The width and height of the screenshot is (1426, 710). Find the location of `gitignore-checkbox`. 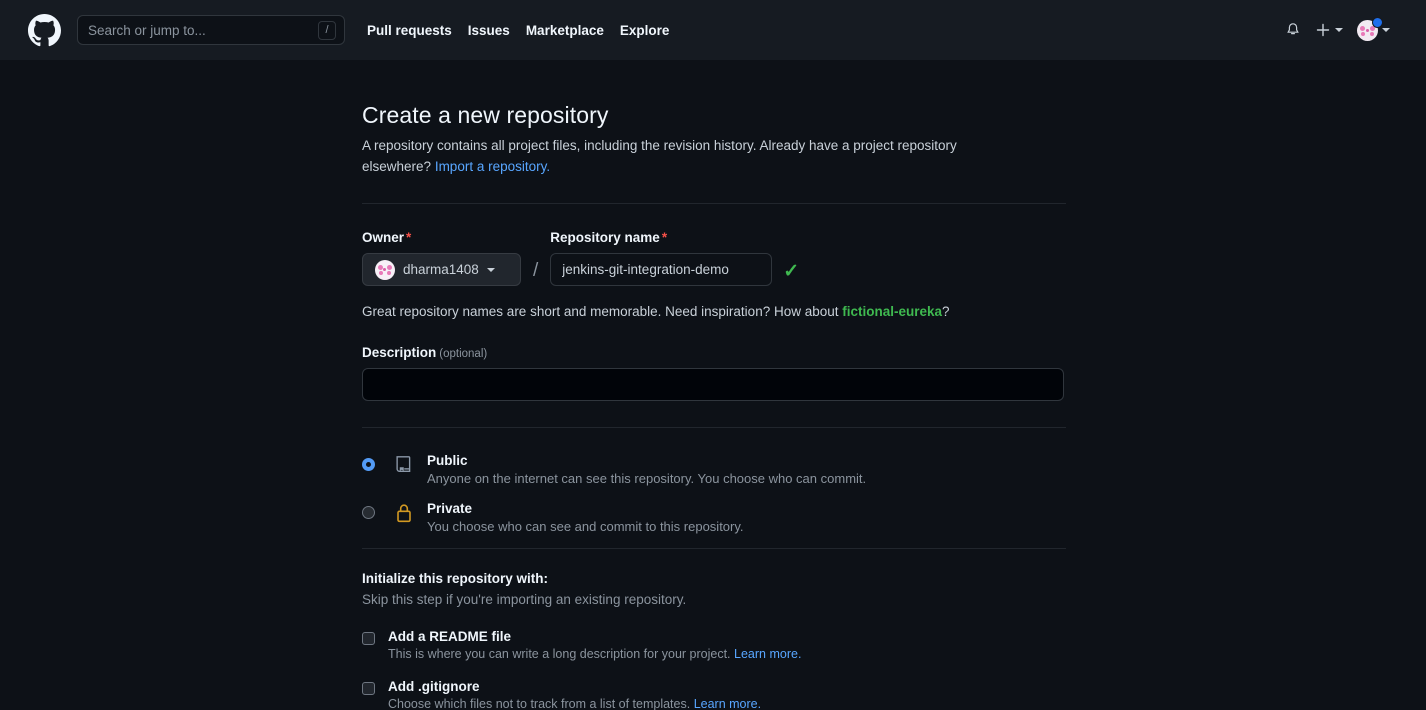

gitignore-checkbox is located at coordinates (368, 688).